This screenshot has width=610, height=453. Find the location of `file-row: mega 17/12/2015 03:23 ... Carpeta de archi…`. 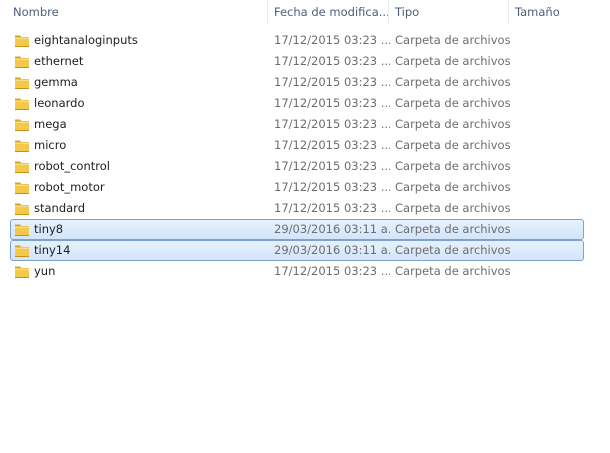

file-row: mega 17/12/2015 03:23 ... Carpeta de archi… is located at coordinates (297, 124).